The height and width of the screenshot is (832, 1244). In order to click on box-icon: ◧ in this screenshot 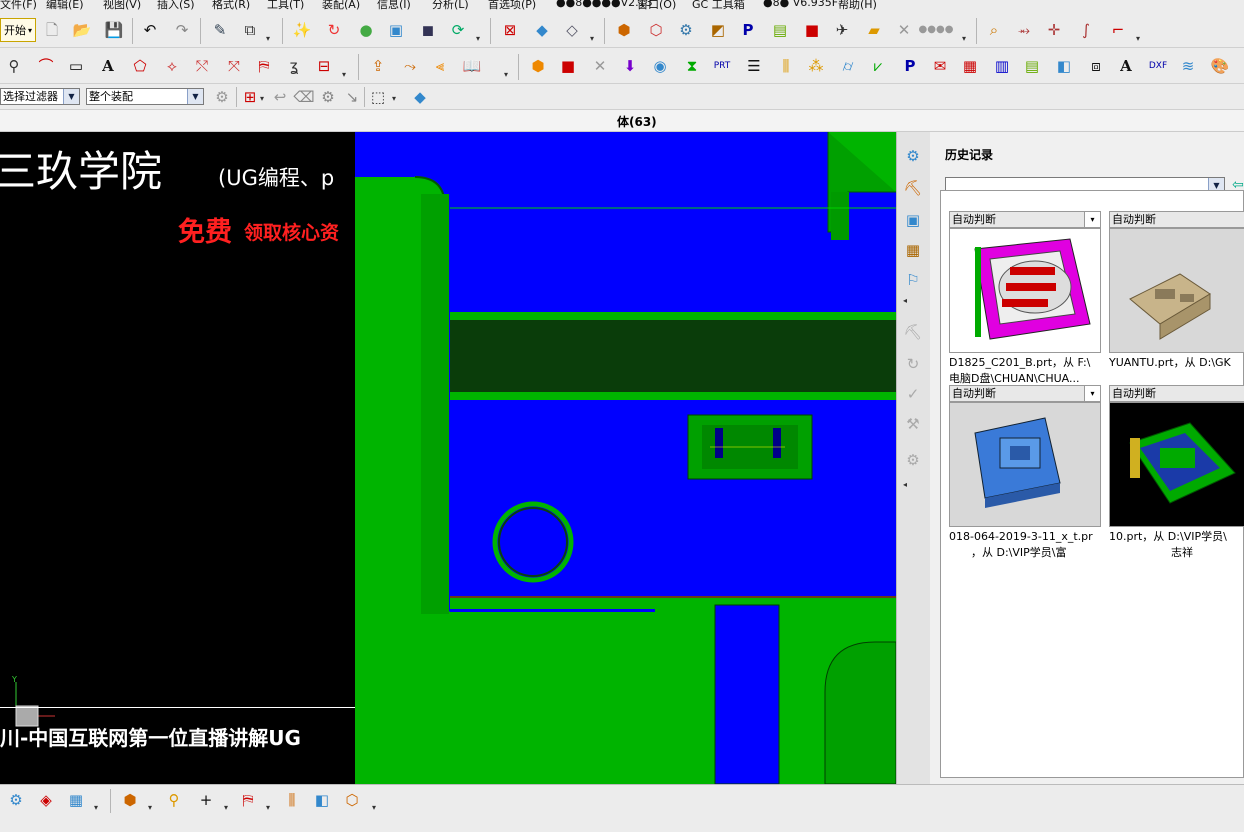, I will do `click(1064, 66)`.